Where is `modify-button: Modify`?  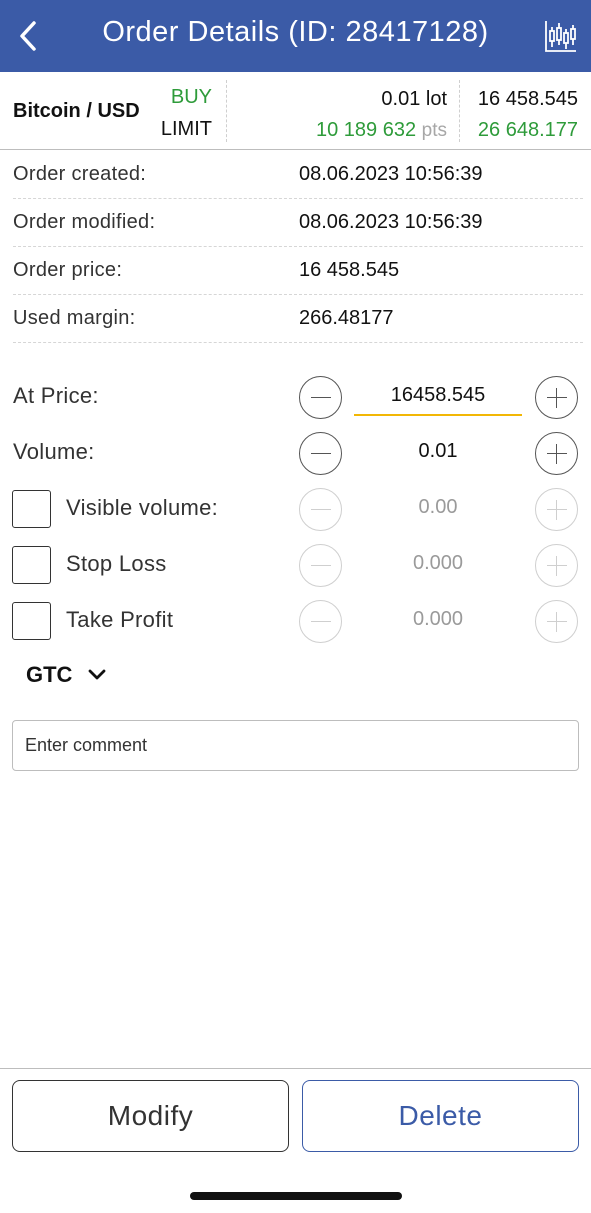
modify-button: Modify is located at coordinates (150, 1116).